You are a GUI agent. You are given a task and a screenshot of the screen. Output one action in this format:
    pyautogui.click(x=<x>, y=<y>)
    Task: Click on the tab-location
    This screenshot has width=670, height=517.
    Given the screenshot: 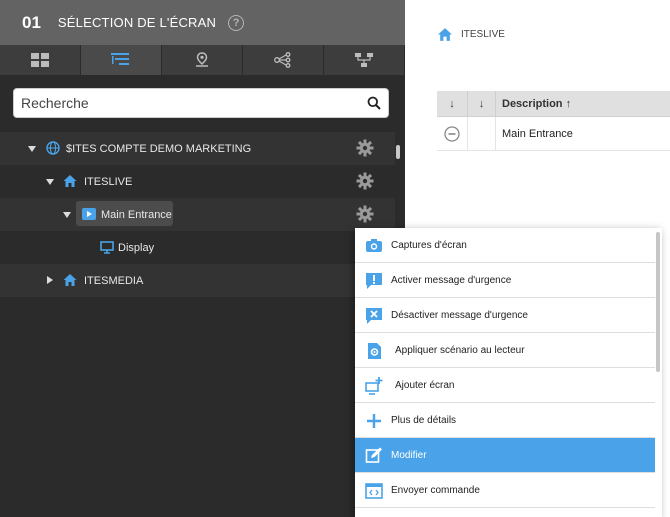 What is the action you would take?
    pyautogui.click(x=202, y=60)
    